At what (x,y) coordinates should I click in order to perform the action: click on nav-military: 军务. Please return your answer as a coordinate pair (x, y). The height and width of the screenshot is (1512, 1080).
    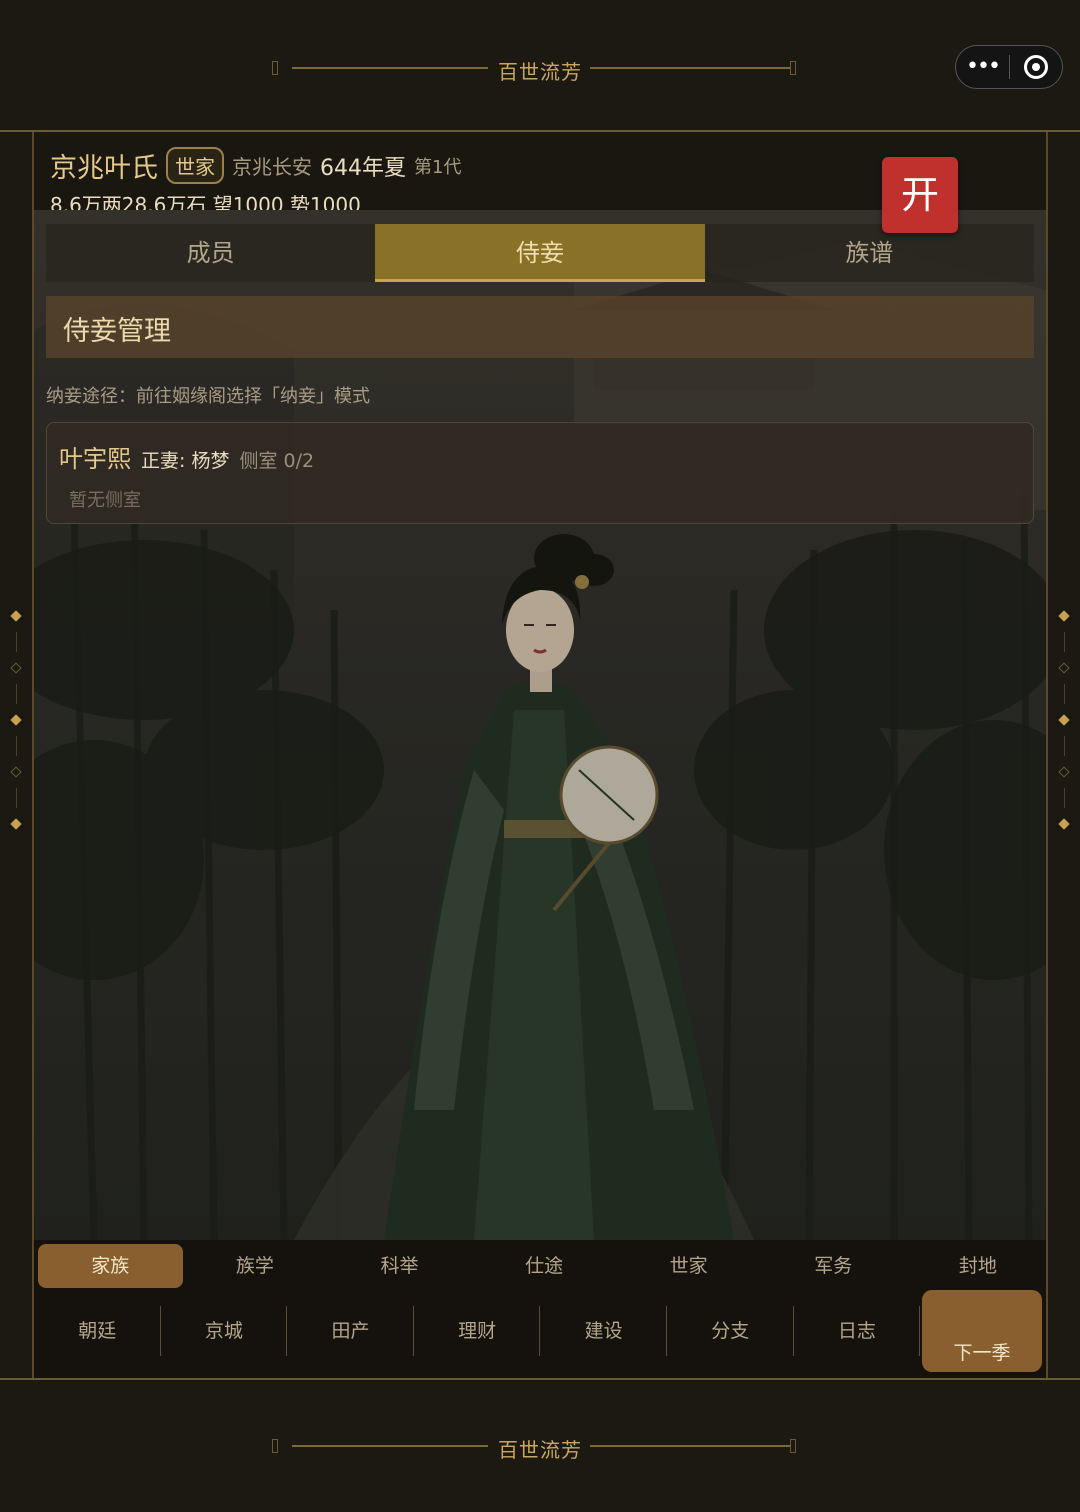
    Looking at the image, I should click on (833, 1266).